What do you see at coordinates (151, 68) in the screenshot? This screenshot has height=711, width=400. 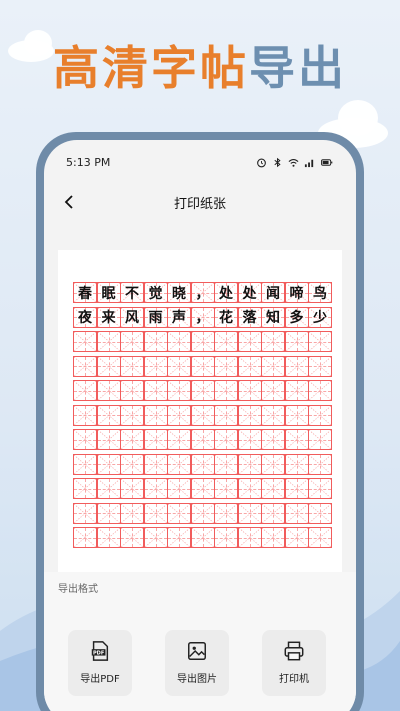 I see `headline-part-orange: 高清字帖` at bounding box center [151, 68].